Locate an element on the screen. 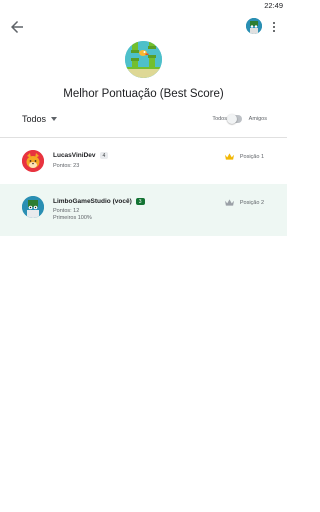  toggle-knob is located at coordinates (232, 119).